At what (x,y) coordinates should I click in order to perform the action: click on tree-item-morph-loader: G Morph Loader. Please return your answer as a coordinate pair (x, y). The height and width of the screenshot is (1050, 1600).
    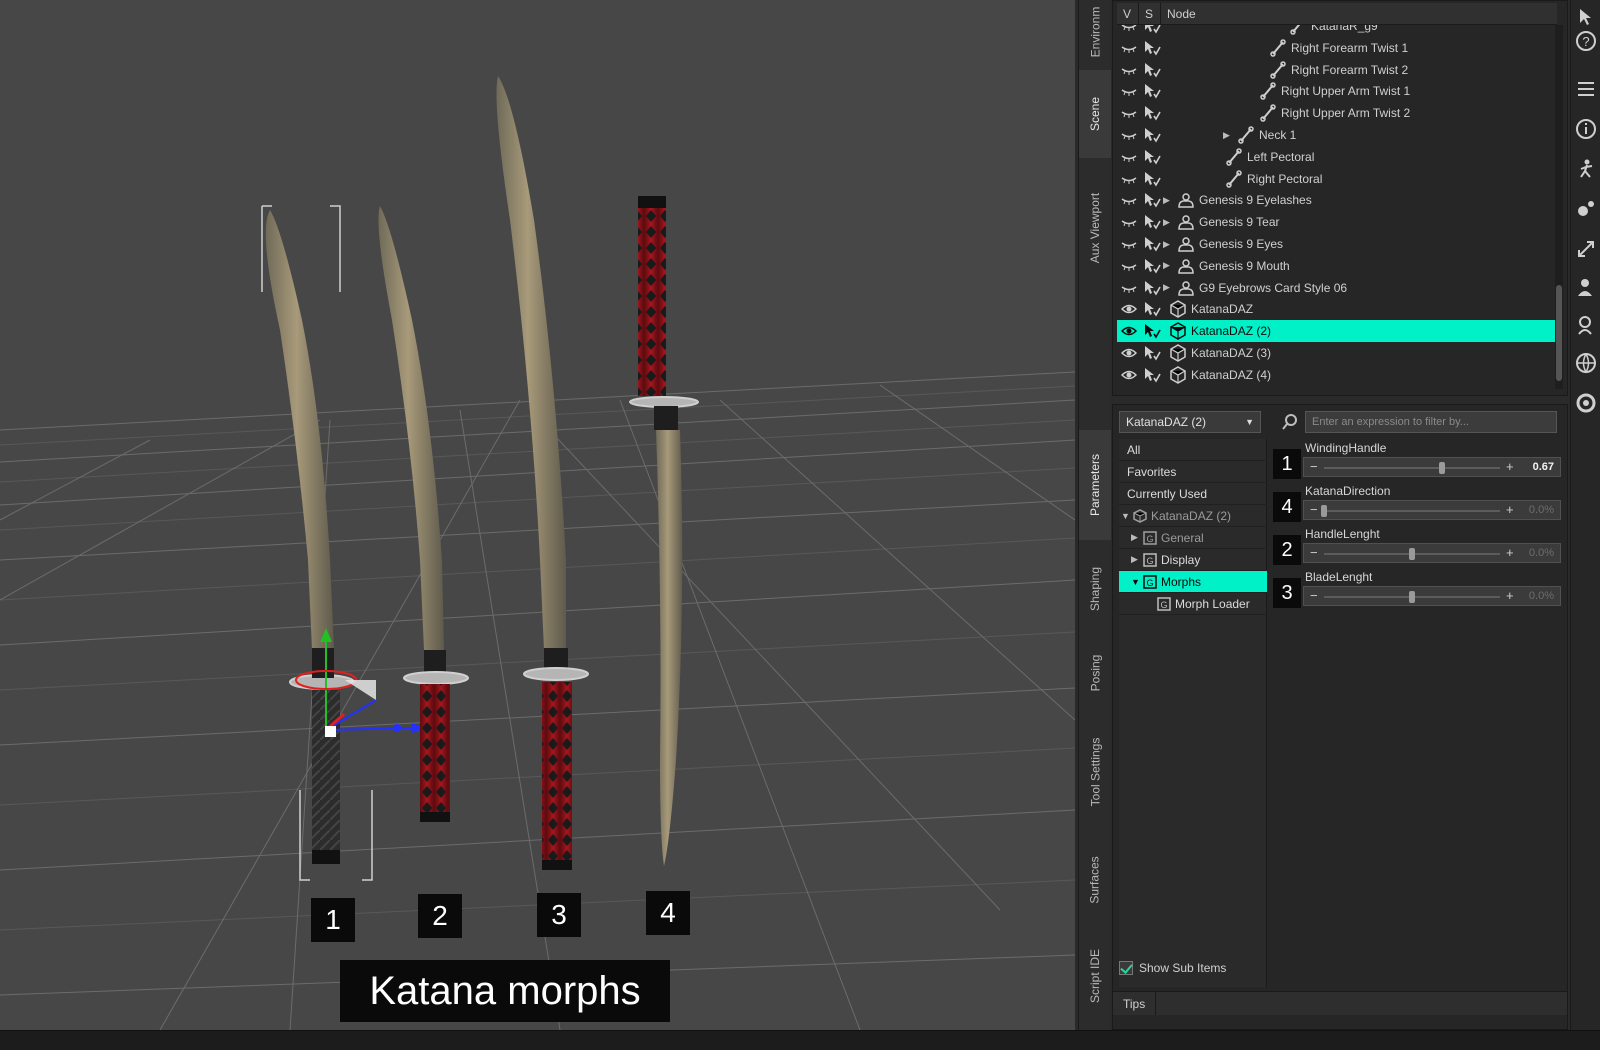
    Looking at the image, I should click on (1193, 604).